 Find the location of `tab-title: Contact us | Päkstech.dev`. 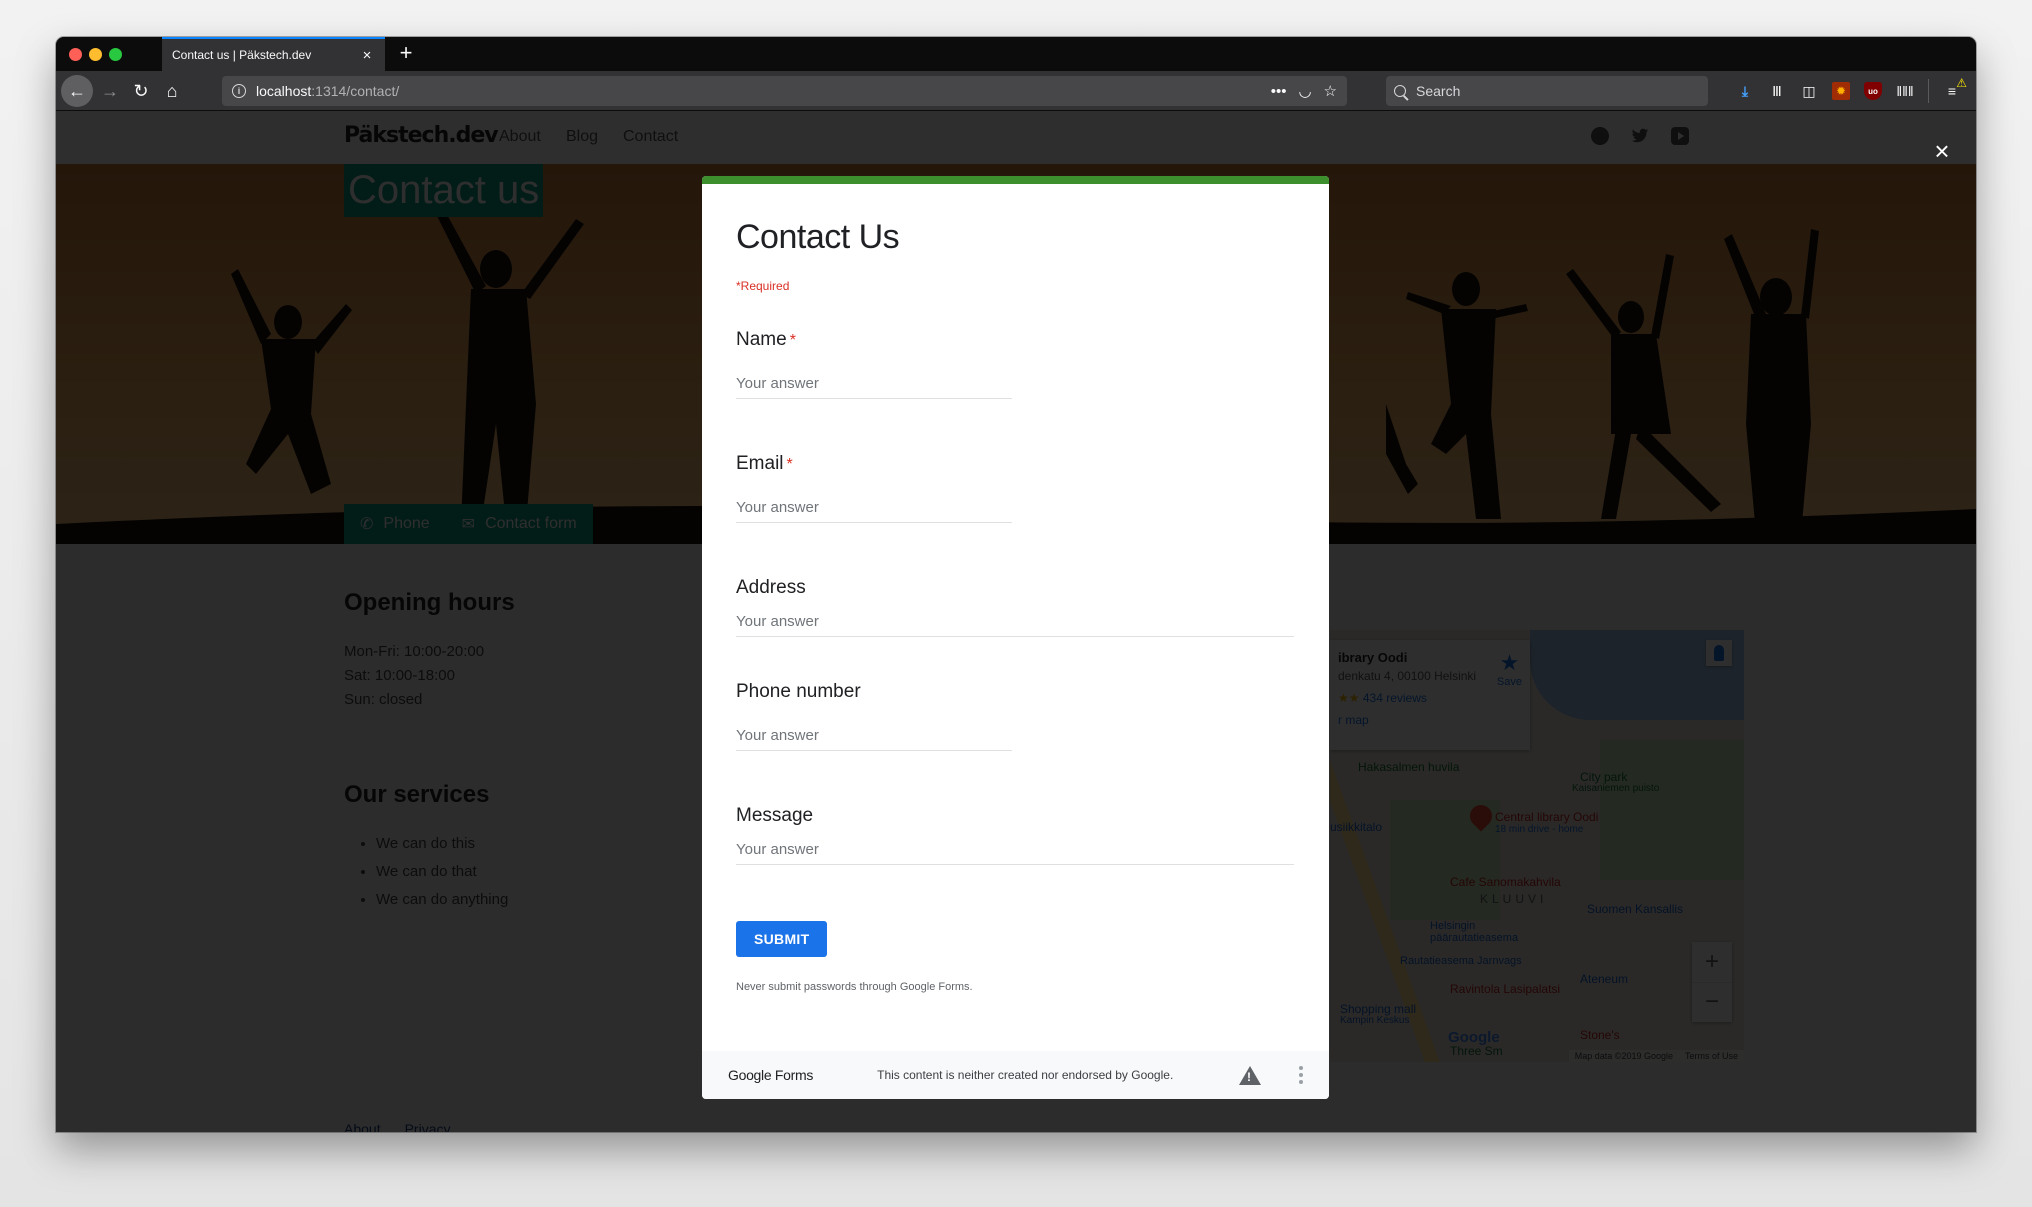

tab-title: Contact us | Päkstech.dev is located at coordinates (242, 55).